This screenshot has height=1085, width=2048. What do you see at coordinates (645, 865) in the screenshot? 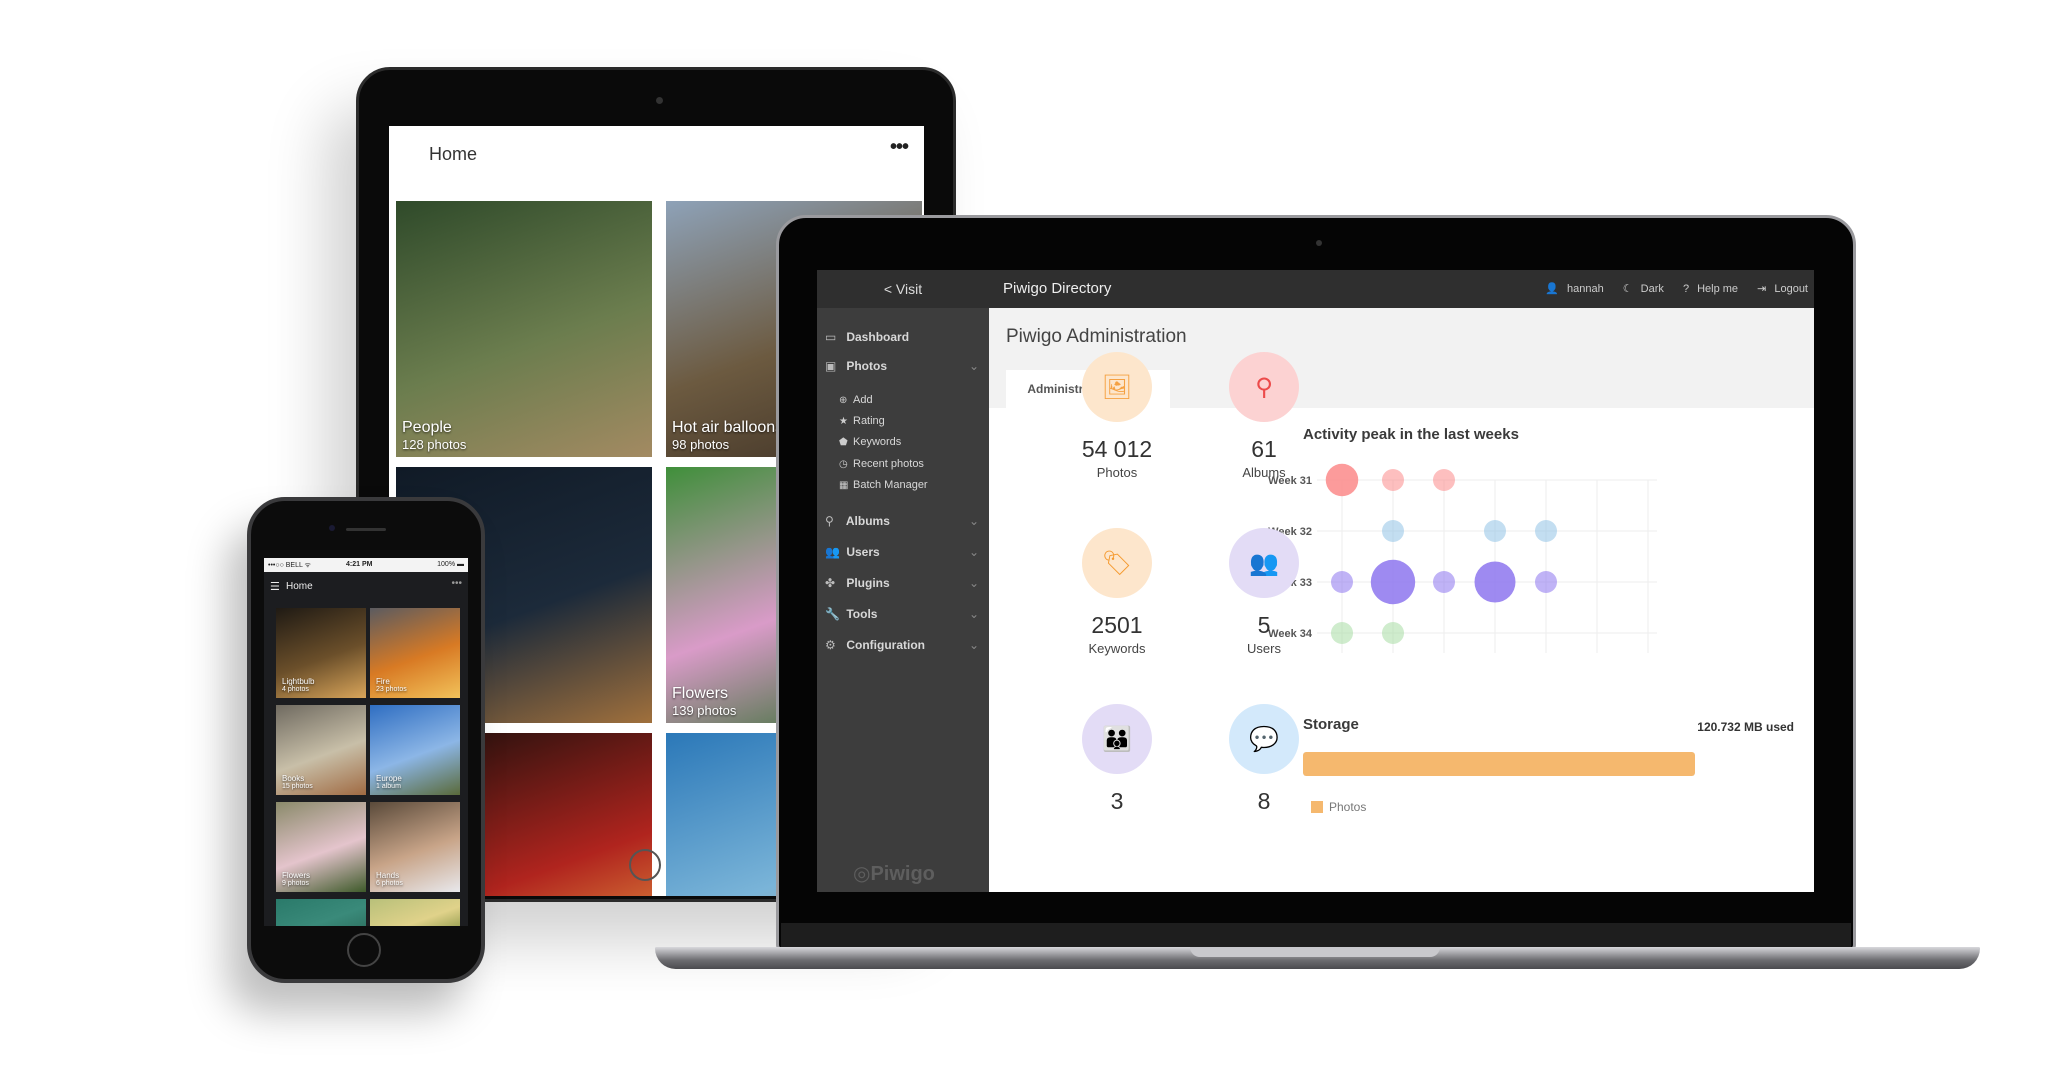
I see `tablet-home-button` at bounding box center [645, 865].